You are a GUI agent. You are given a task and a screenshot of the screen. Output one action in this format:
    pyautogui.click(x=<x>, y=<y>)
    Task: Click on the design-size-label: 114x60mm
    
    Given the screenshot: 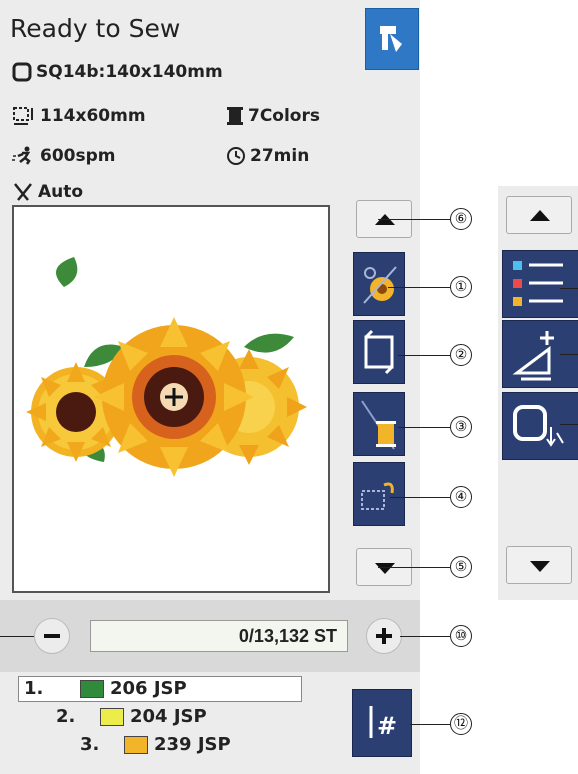 What is the action you would take?
    pyautogui.click(x=93, y=116)
    